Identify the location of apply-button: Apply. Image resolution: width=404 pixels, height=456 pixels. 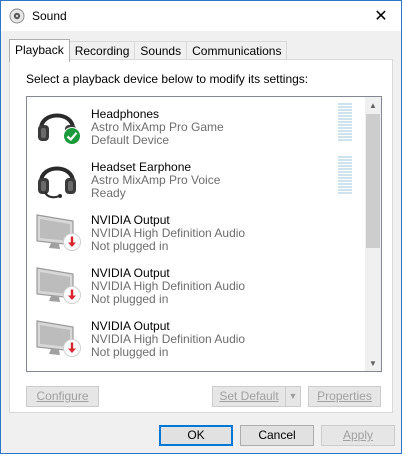
(358, 435).